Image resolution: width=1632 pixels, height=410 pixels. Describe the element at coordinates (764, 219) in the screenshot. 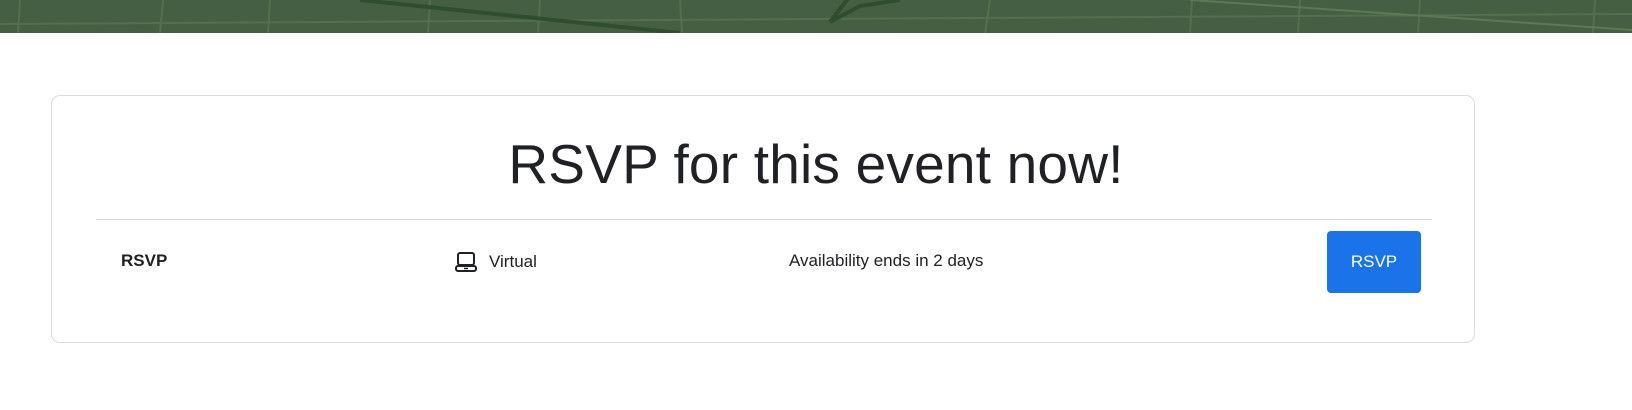

I see `card-divider` at that location.